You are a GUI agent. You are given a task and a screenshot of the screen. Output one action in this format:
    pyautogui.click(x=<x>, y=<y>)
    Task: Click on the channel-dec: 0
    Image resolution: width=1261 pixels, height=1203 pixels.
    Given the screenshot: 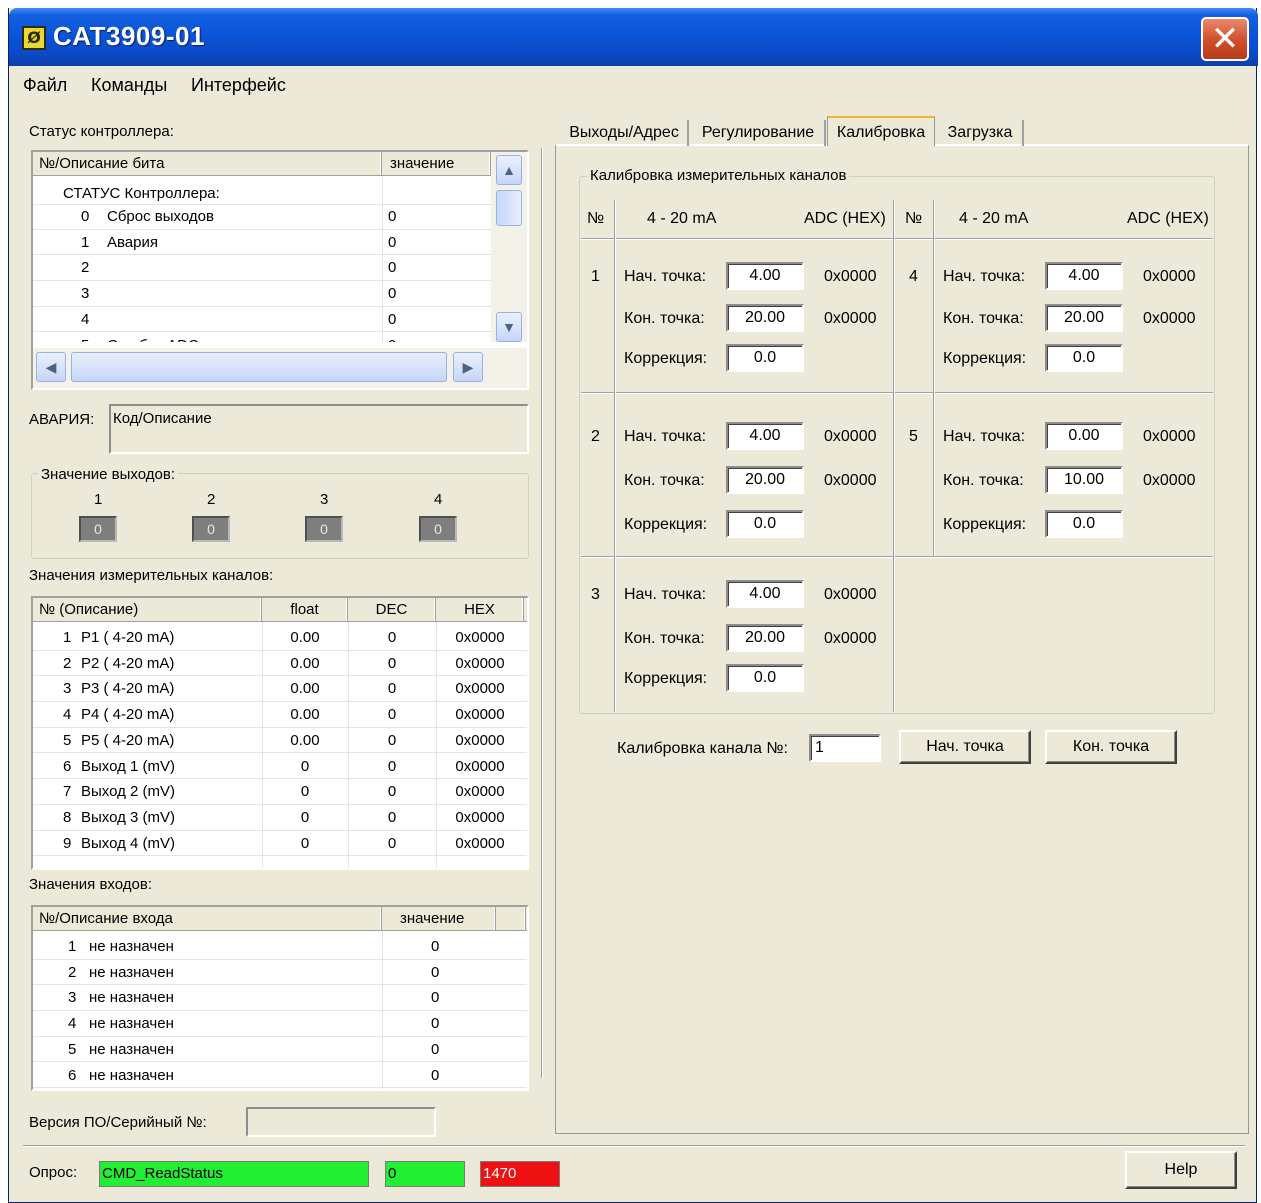 What is the action you would take?
    pyautogui.click(x=392, y=637)
    